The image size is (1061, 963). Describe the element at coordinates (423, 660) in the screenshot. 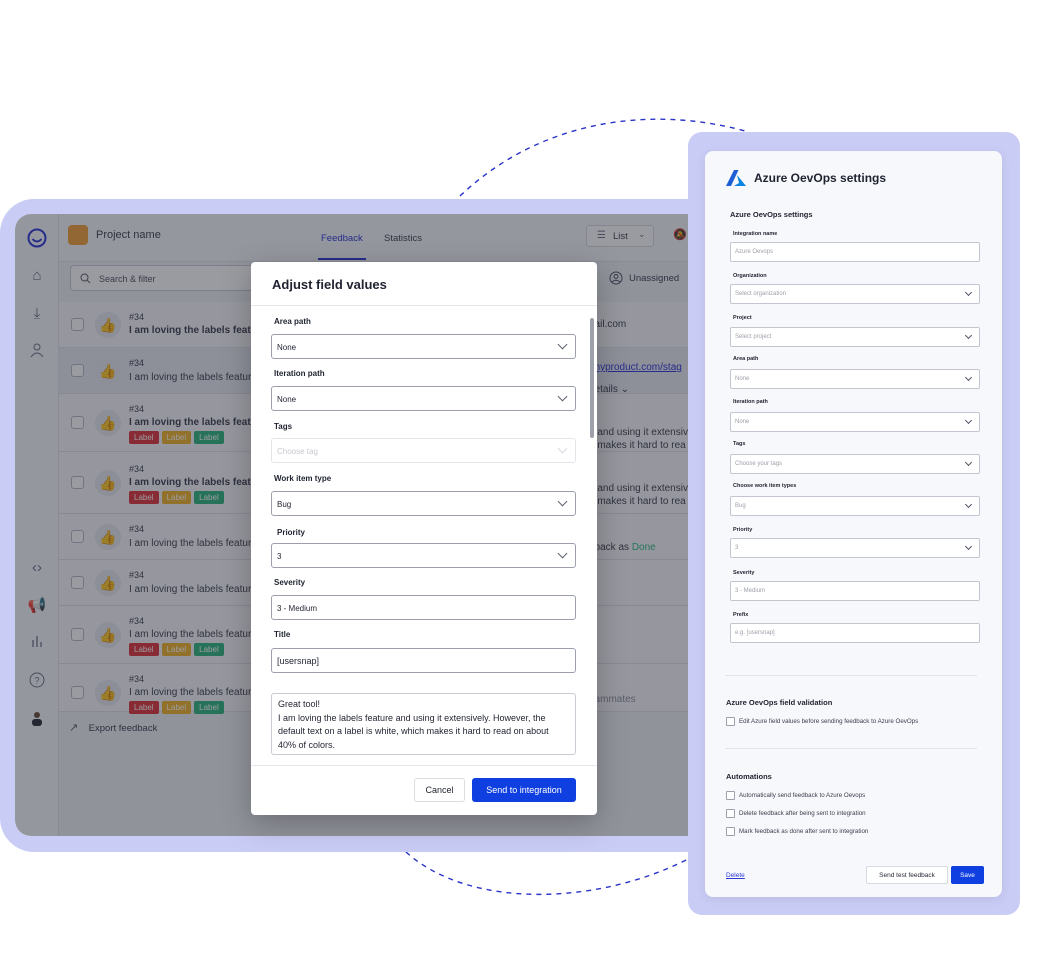

I see `title-input: [usersnap]` at that location.